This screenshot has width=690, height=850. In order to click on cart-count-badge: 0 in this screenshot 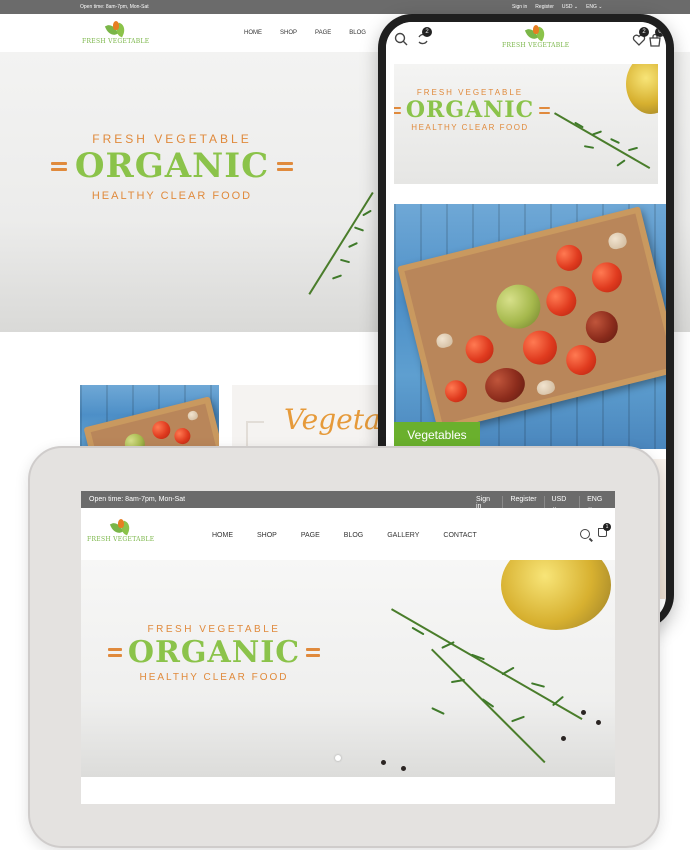, I will do `click(660, 32)`.